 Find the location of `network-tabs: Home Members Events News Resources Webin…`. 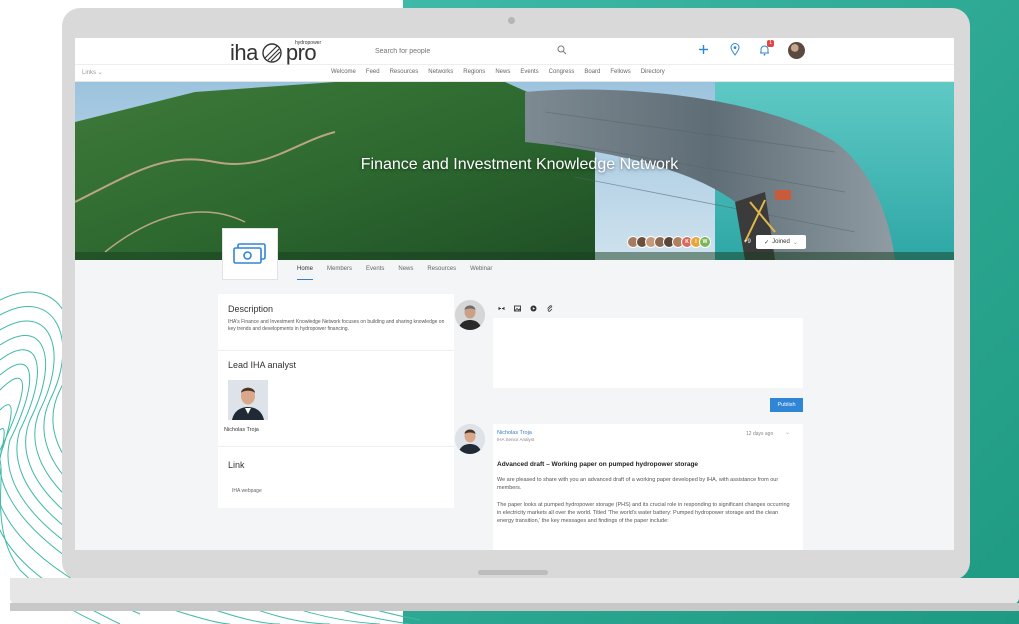

network-tabs: Home Members Events News Resources Webin… is located at coordinates (394, 273).